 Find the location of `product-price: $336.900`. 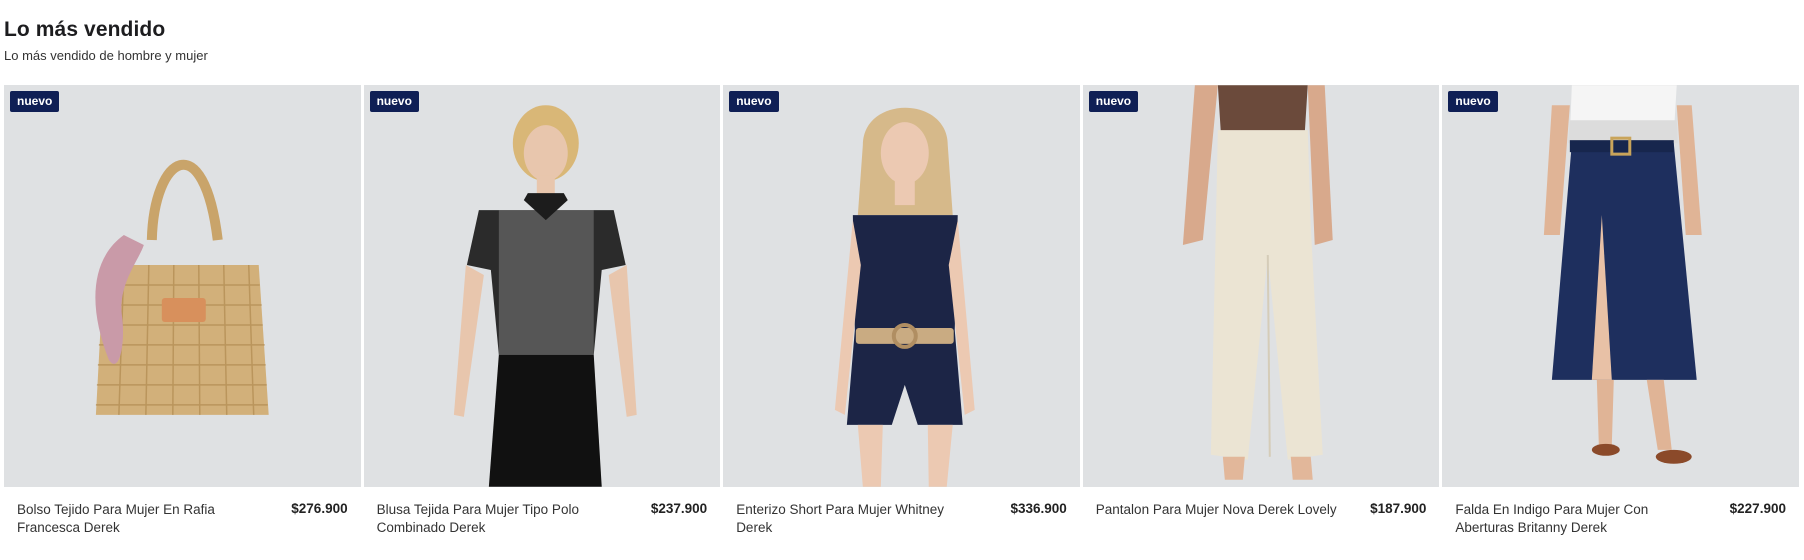

product-price: $336.900 is located at coordinates (1038, 508).